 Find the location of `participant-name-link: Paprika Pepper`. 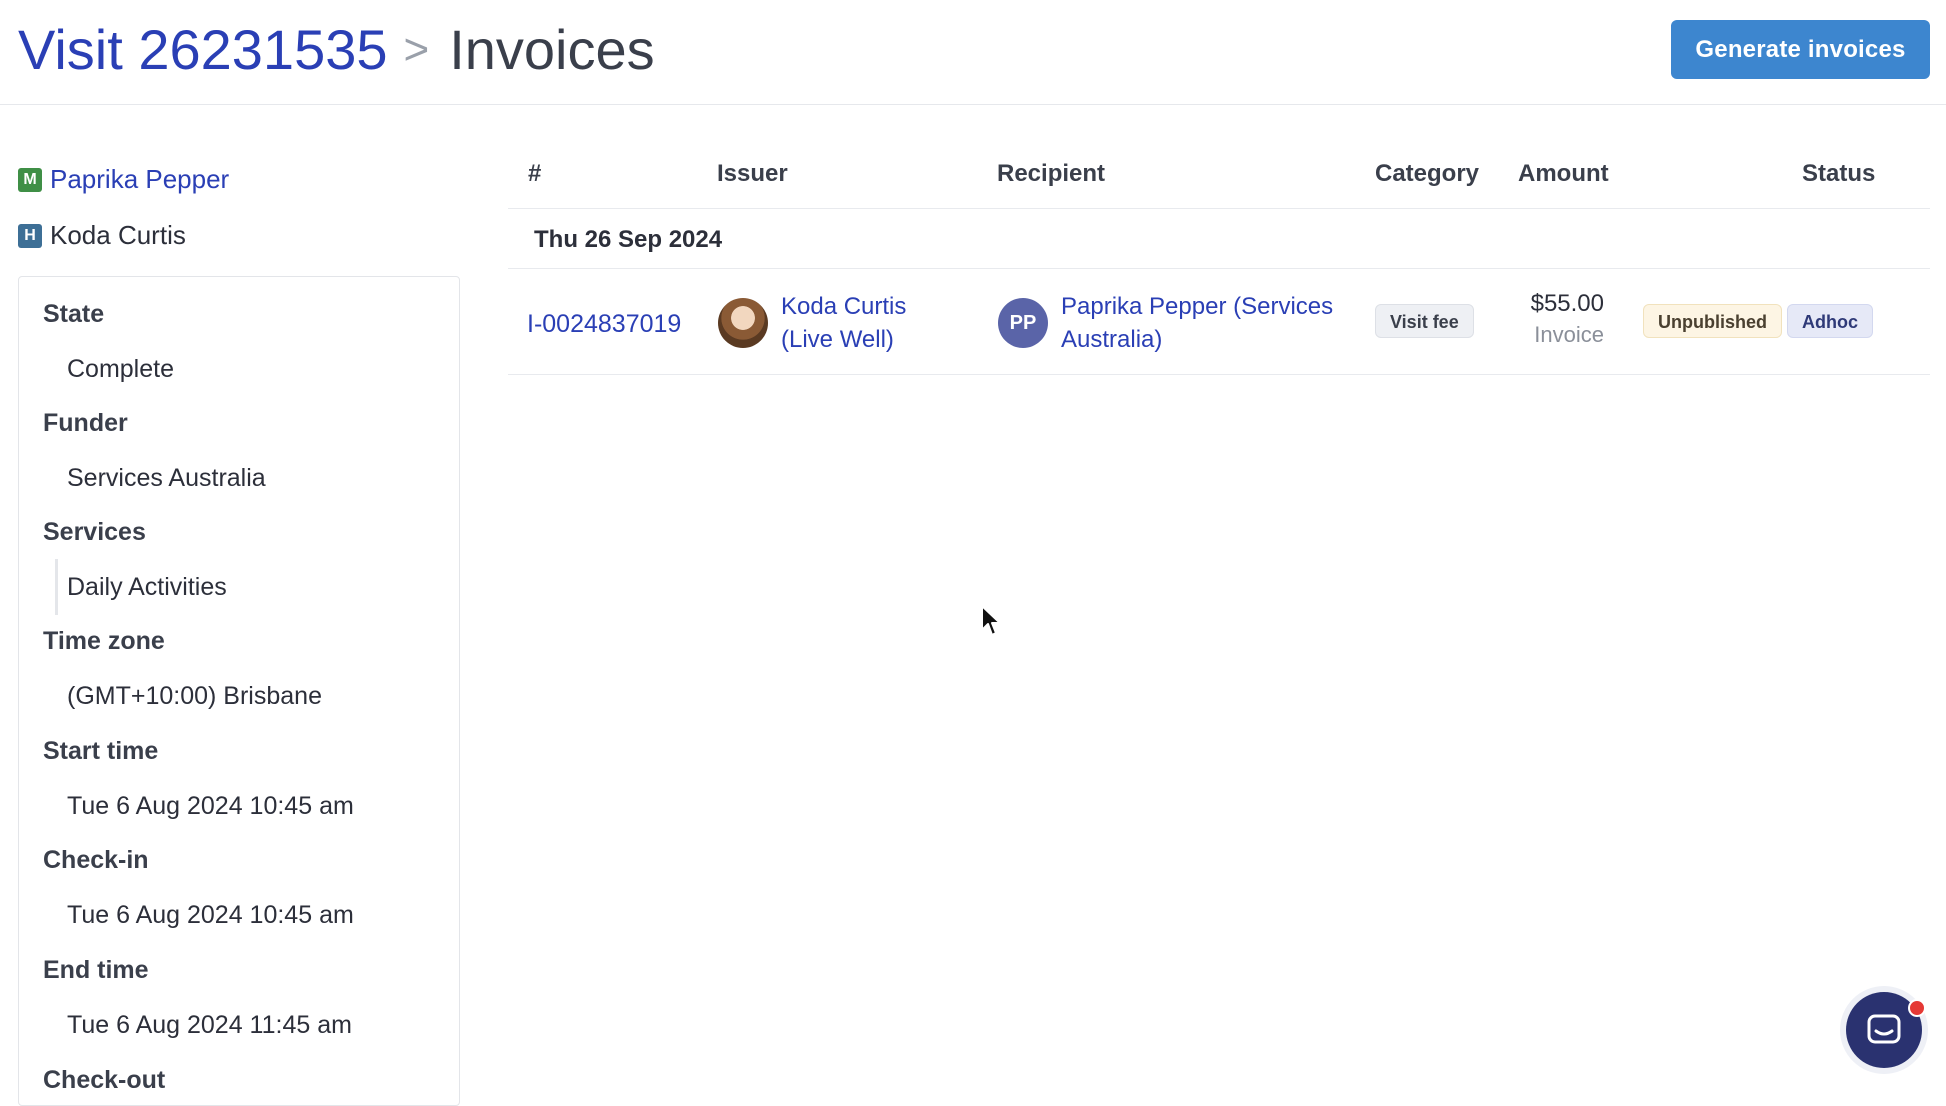

participant-name-link: Paprika Pepper is located at coordinates (139, 179).